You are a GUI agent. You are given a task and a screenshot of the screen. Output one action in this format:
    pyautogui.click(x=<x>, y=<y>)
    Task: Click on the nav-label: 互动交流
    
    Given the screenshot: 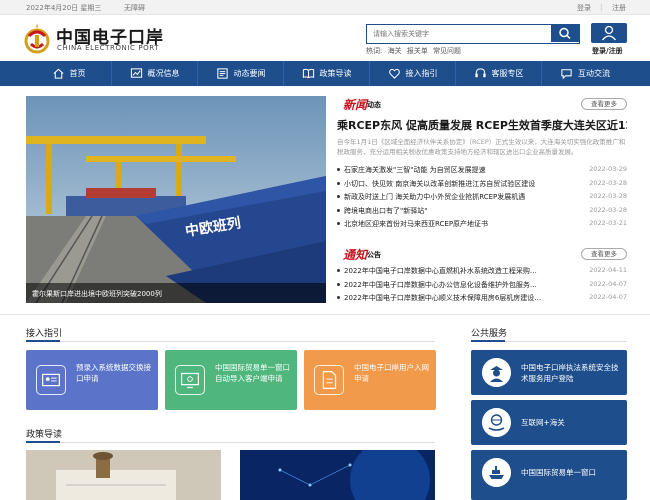 What is the action you would take?
    pyautogui.click(x=594, y=73)
    